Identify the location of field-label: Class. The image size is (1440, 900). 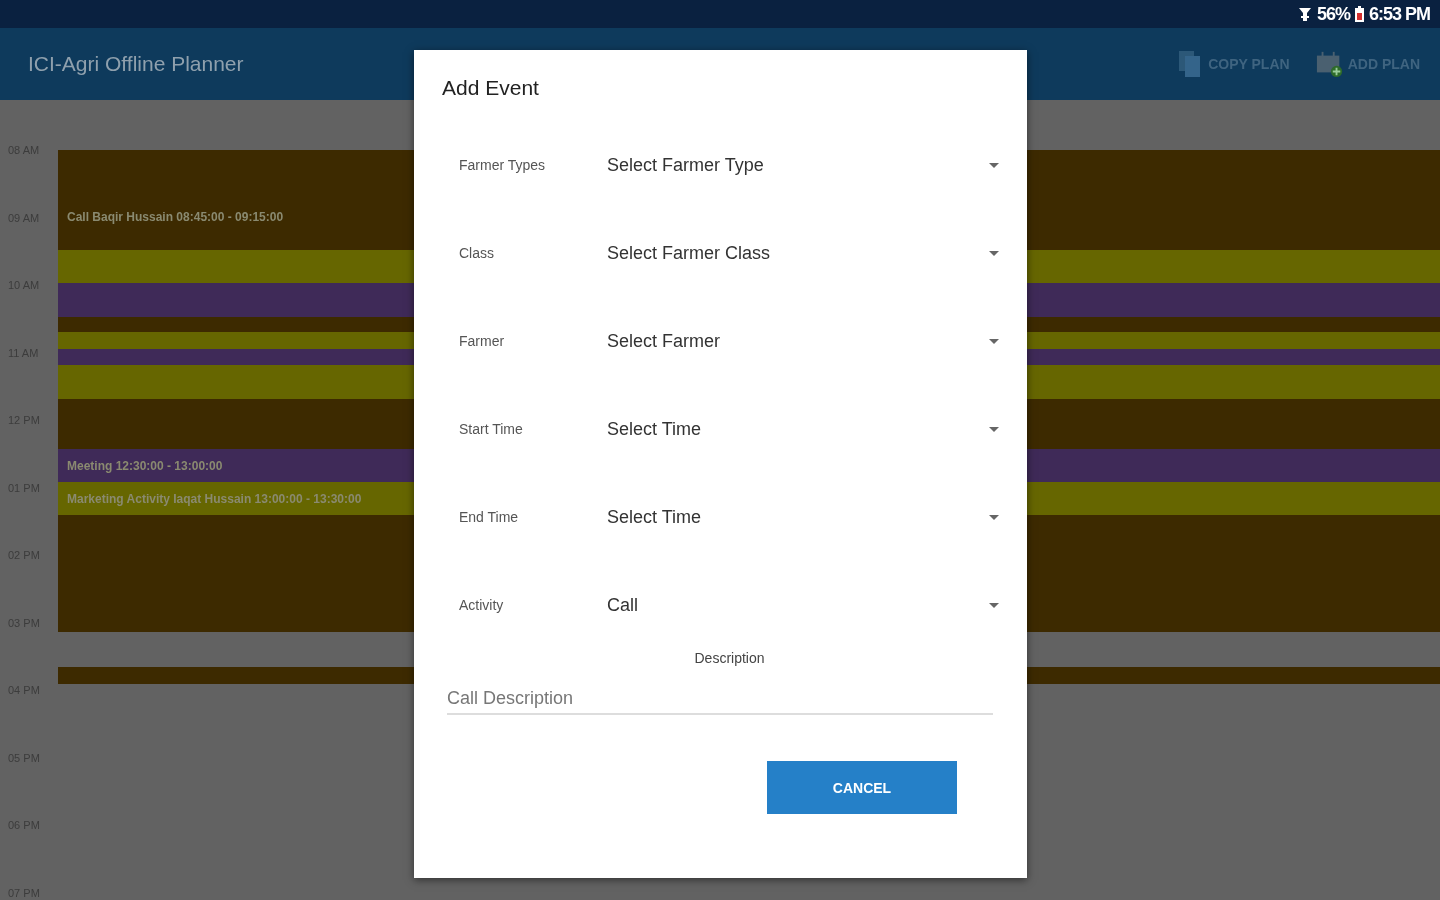
(476, 253).